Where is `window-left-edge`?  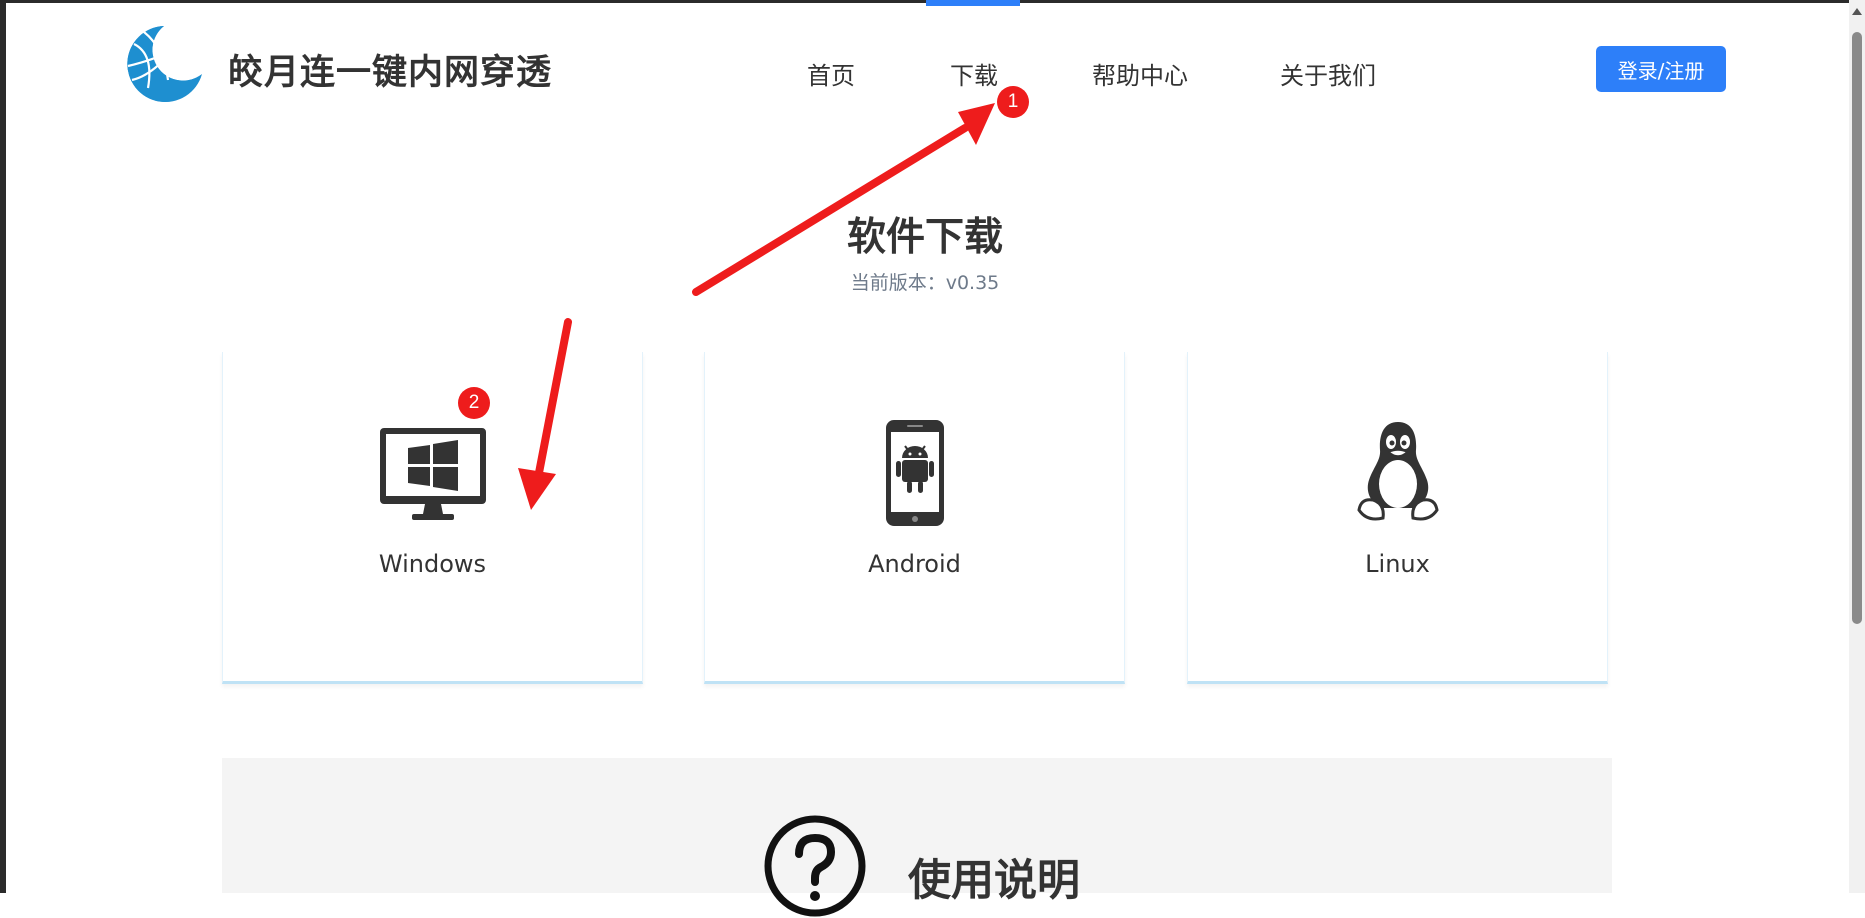
window-left-edge is located at coordinates (3, 446).